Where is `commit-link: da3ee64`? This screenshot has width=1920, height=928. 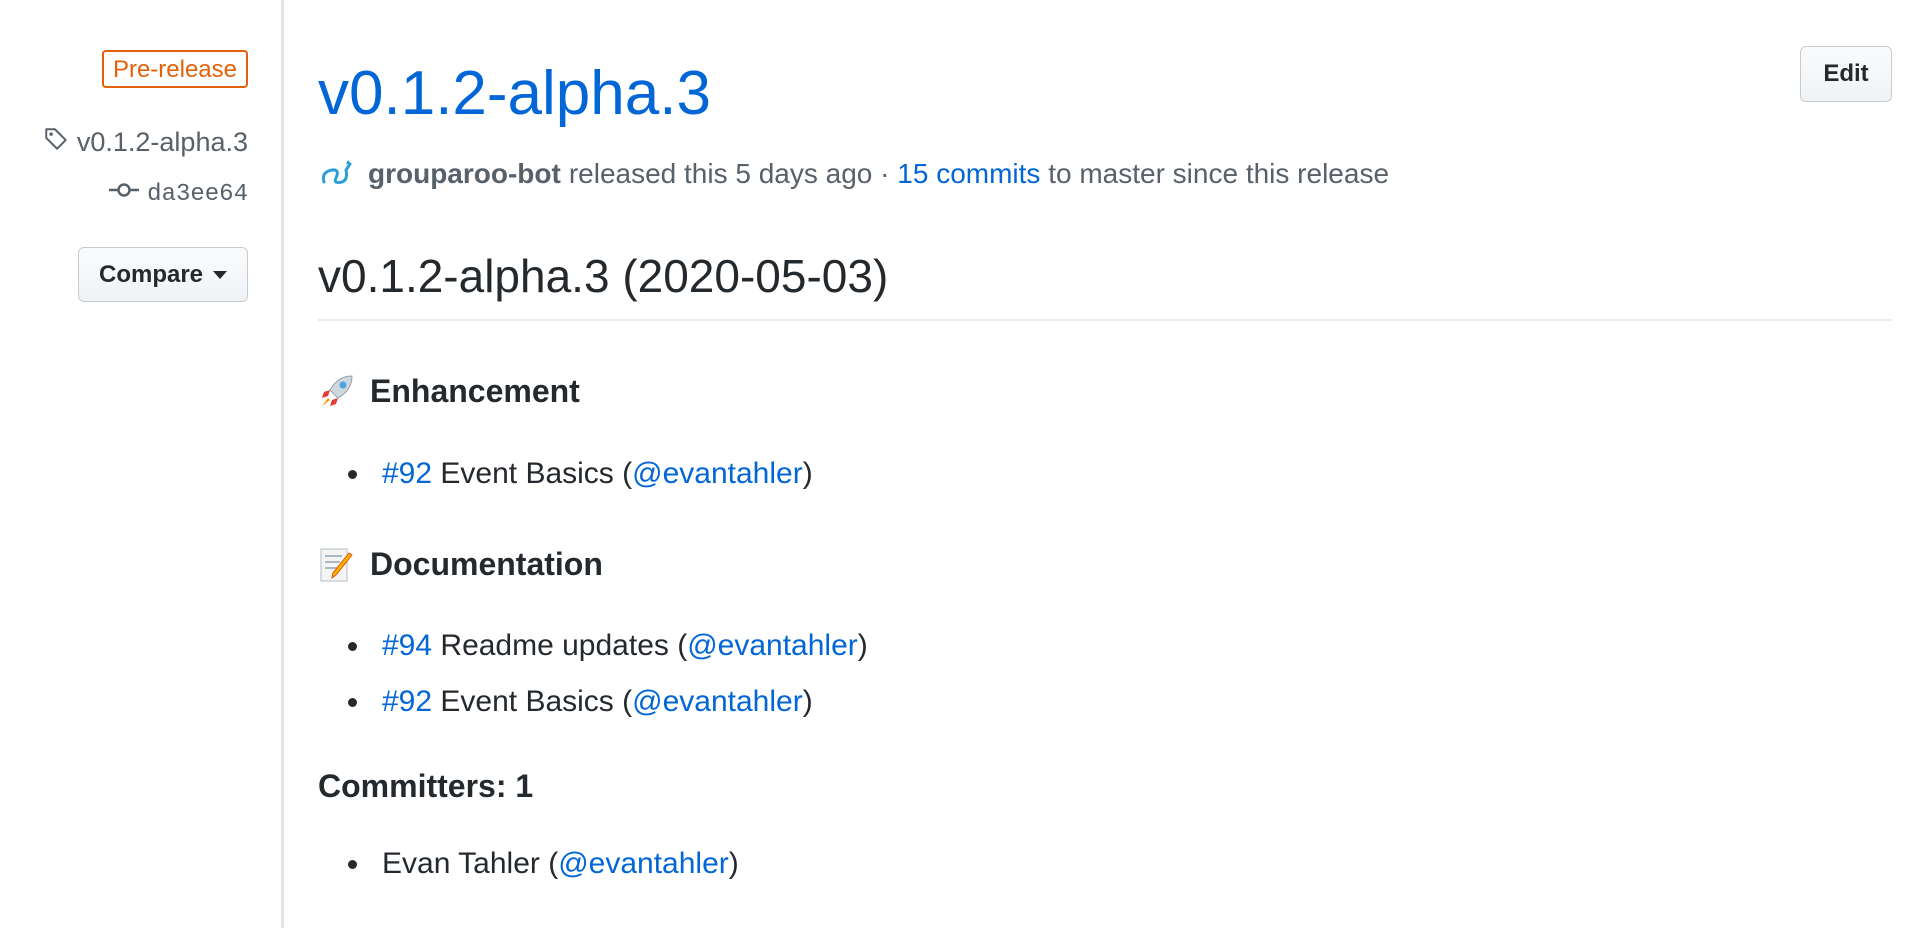 commit-link: da3ee64 is located at coordinates (178, 194).